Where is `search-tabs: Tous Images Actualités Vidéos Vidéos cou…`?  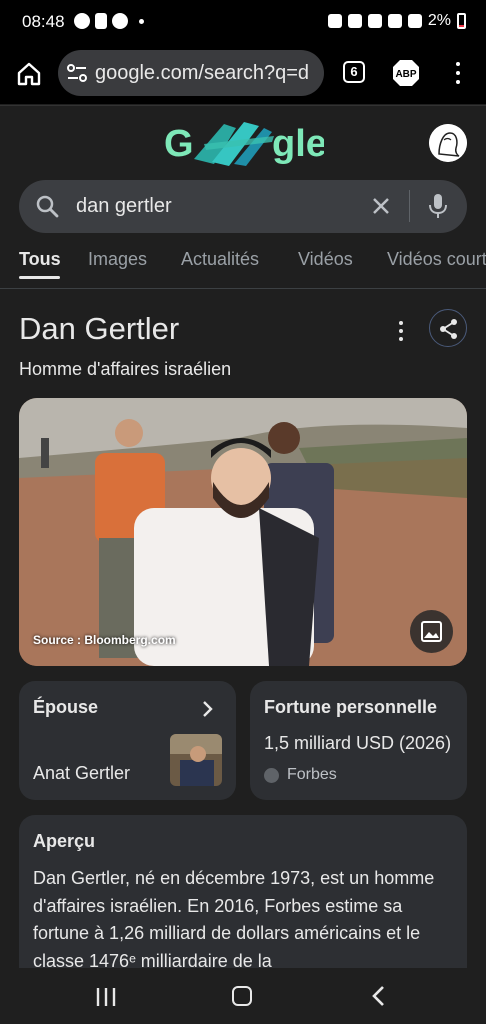 search-tabs: Tous Images Actualités Vidéos Vidéos cou… is located at coordinates (243, 265).